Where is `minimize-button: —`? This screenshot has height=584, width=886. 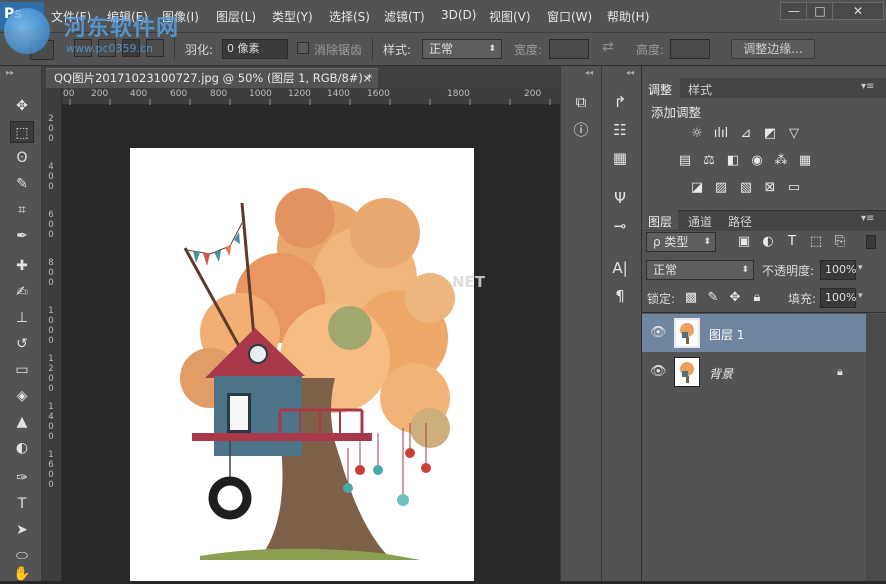 minimize-button: — is located at coordinates (794, 11).